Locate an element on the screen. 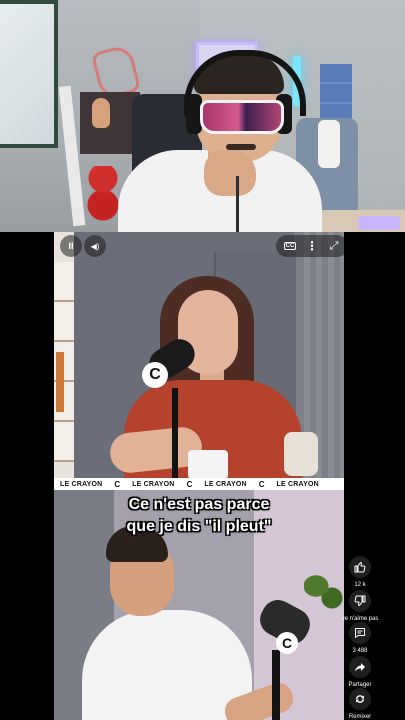 The height and width of the screenshot is (720, 405). remix-button is located at coordinates (360, 699).